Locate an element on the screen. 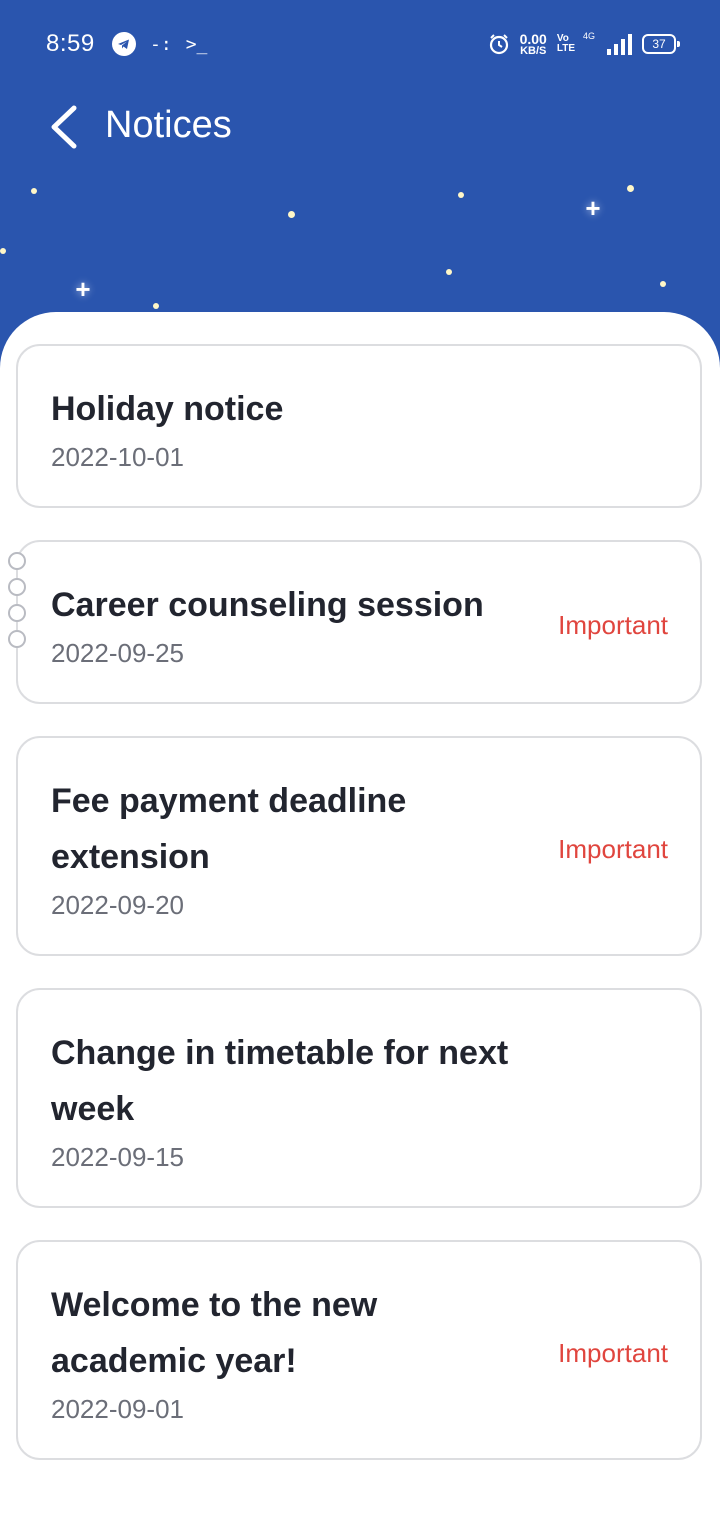 This screenshot has height=1520, width=720. notice-title: Career counseling session is located at coordinates (267, 605).